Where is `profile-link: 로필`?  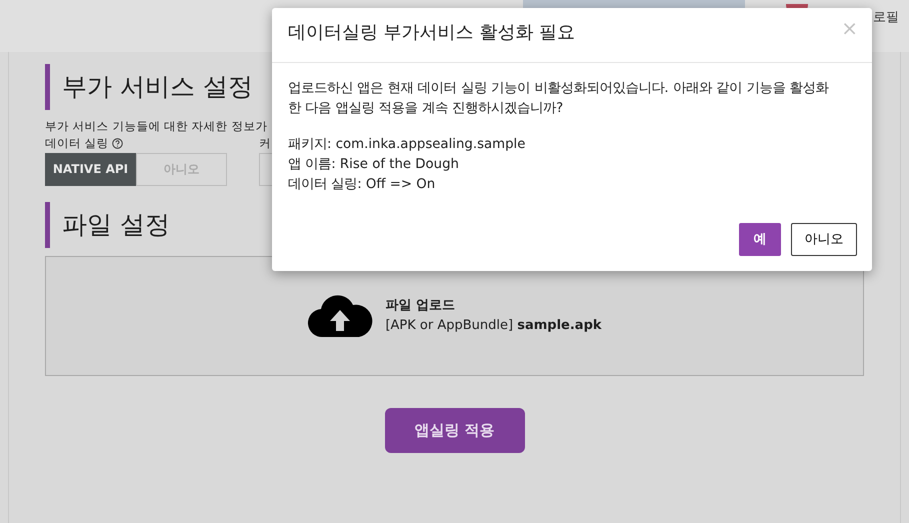
profile-link: 로필 is located at coordinates (886, 18).